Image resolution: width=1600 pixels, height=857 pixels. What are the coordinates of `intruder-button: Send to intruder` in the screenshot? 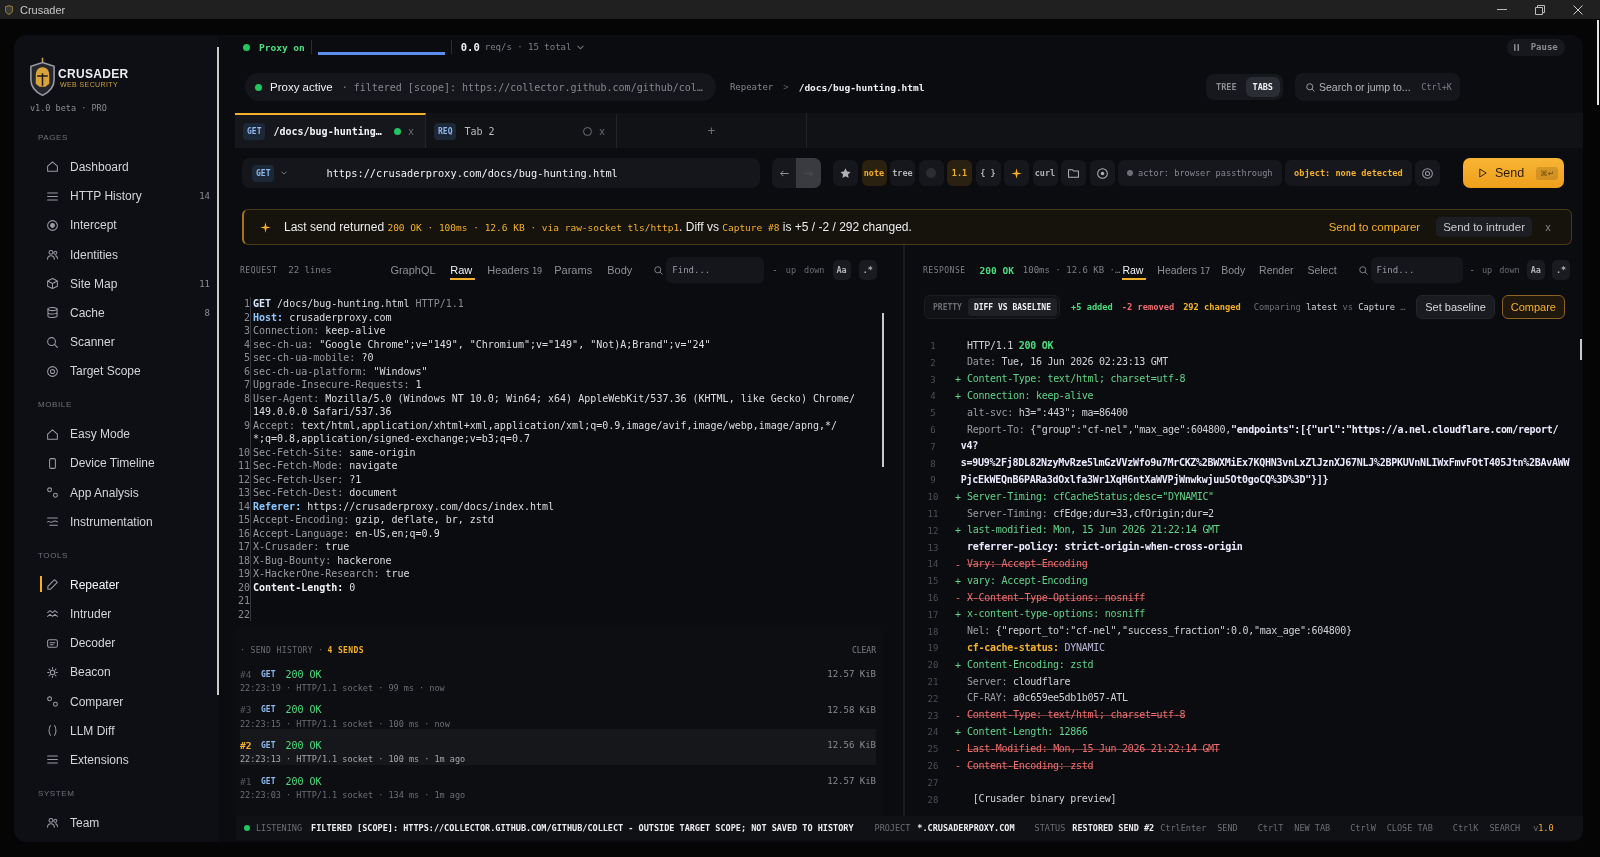 It's located at (1484, 227).